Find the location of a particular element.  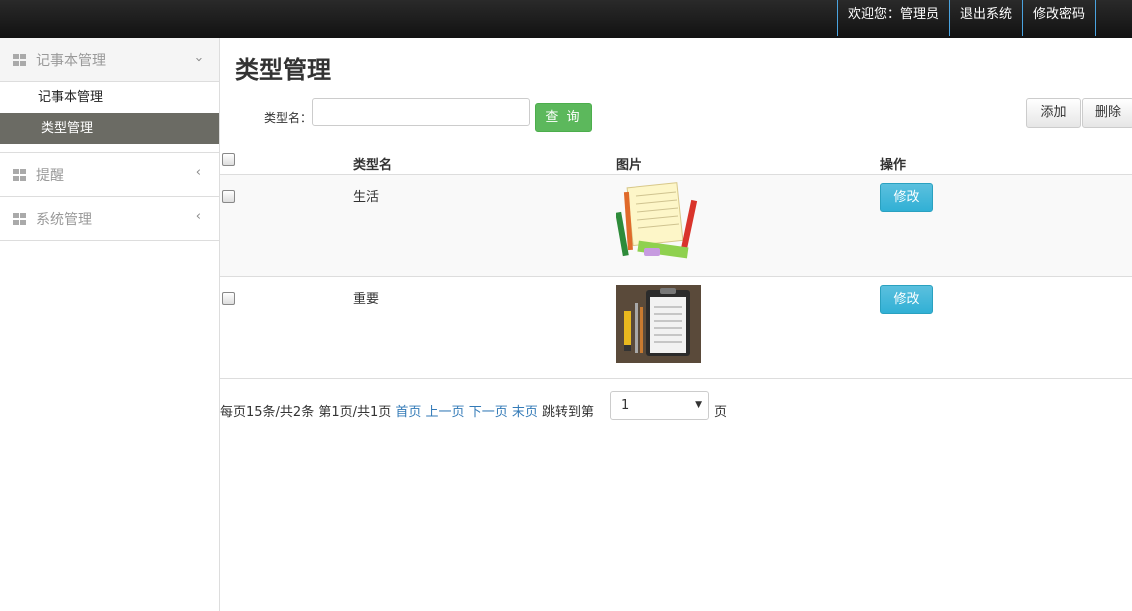

clipboard-icon is located at coordinates (658, 324).